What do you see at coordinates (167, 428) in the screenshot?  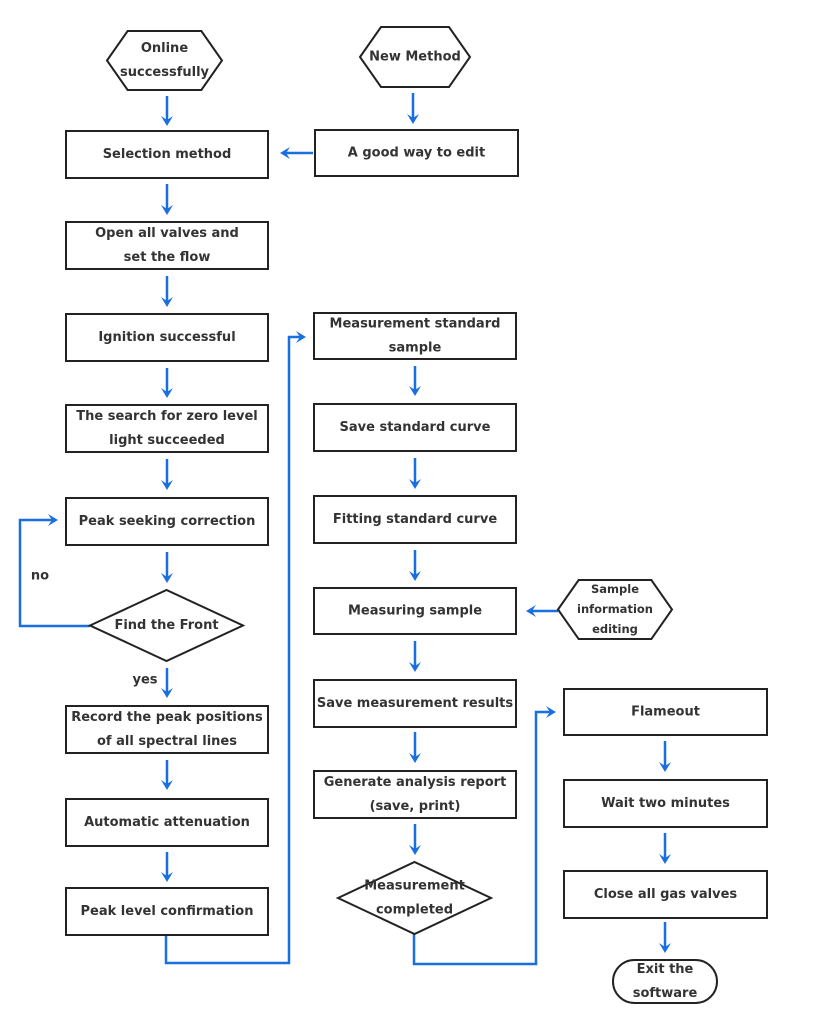 I see `node-zero: The search for zero level light succeeded` at bounding box center [167, 428].